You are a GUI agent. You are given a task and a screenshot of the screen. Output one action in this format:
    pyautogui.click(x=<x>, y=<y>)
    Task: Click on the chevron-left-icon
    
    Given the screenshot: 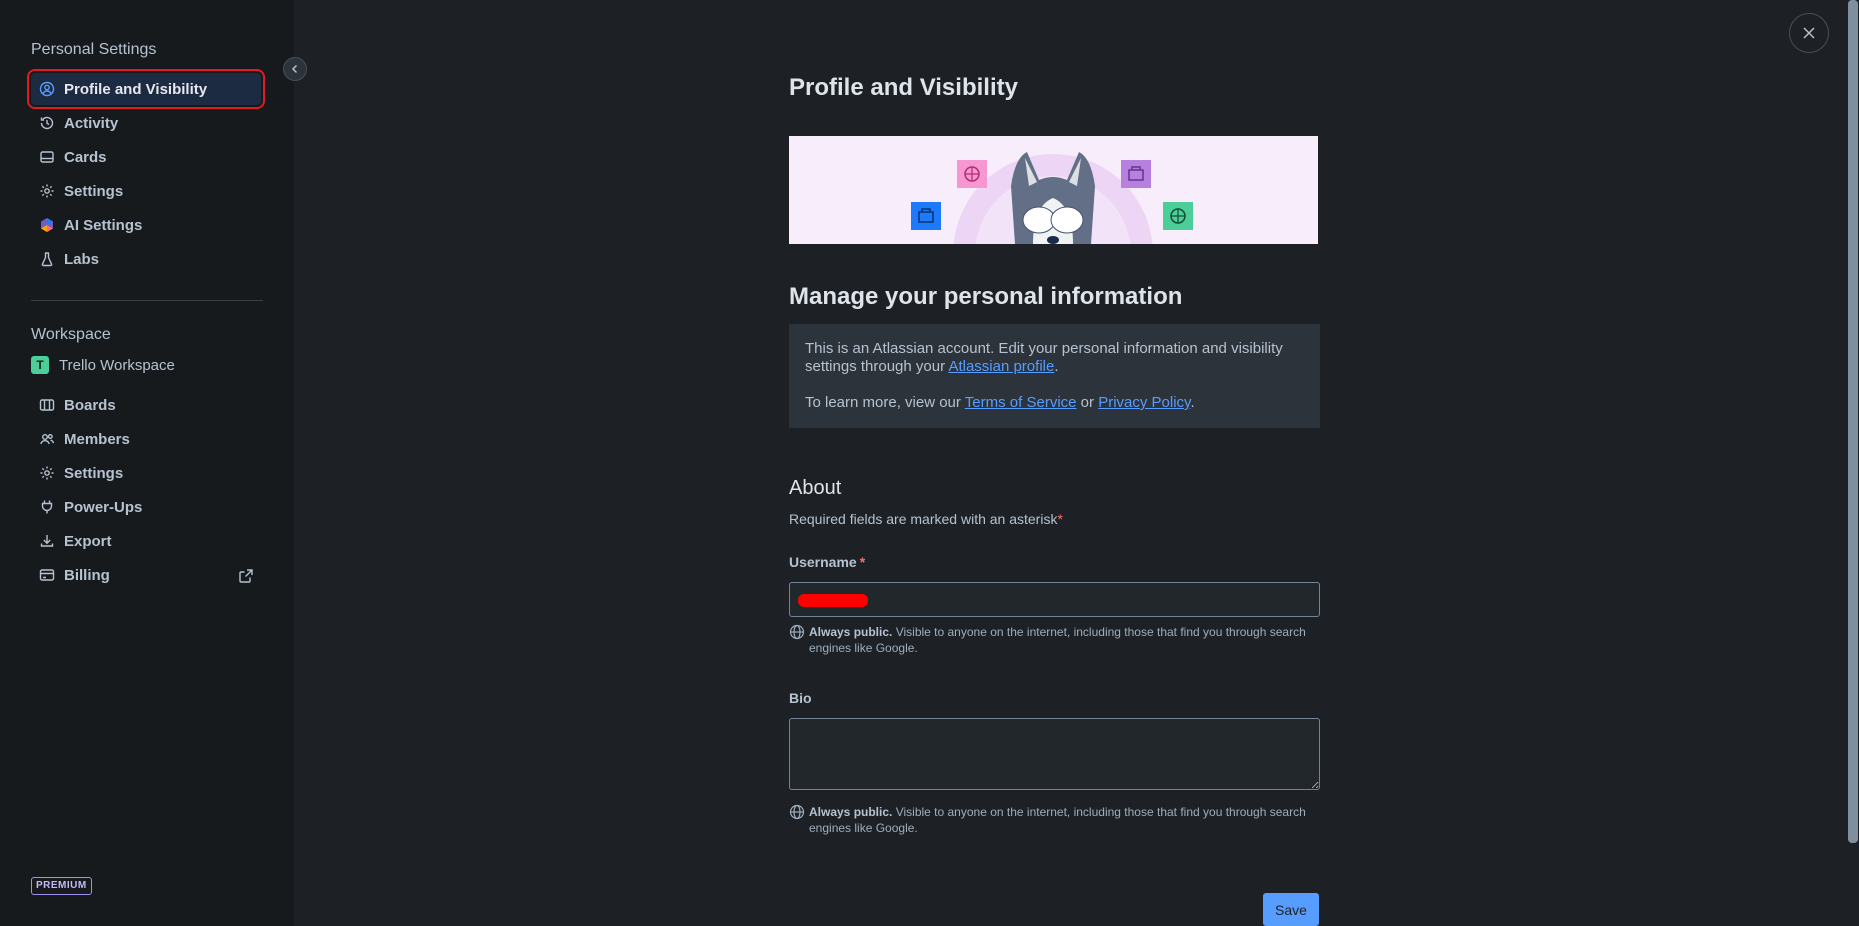 What is the action you would take?
    pyautogui.click(x=295, y=69)
    